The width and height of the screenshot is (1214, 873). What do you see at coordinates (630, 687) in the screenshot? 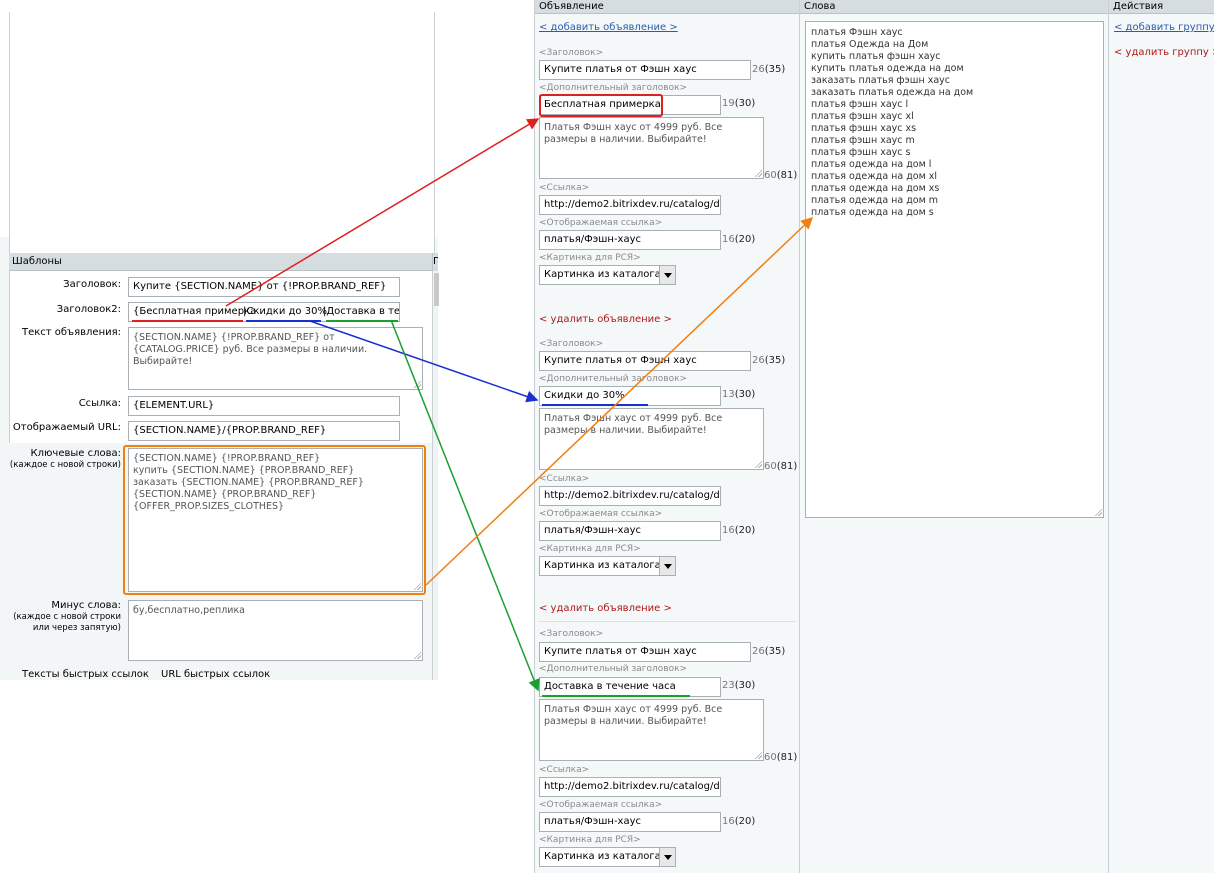
I see `ad-extra-title-input: Доставка в течение часа` at bounding box center [630, 687].